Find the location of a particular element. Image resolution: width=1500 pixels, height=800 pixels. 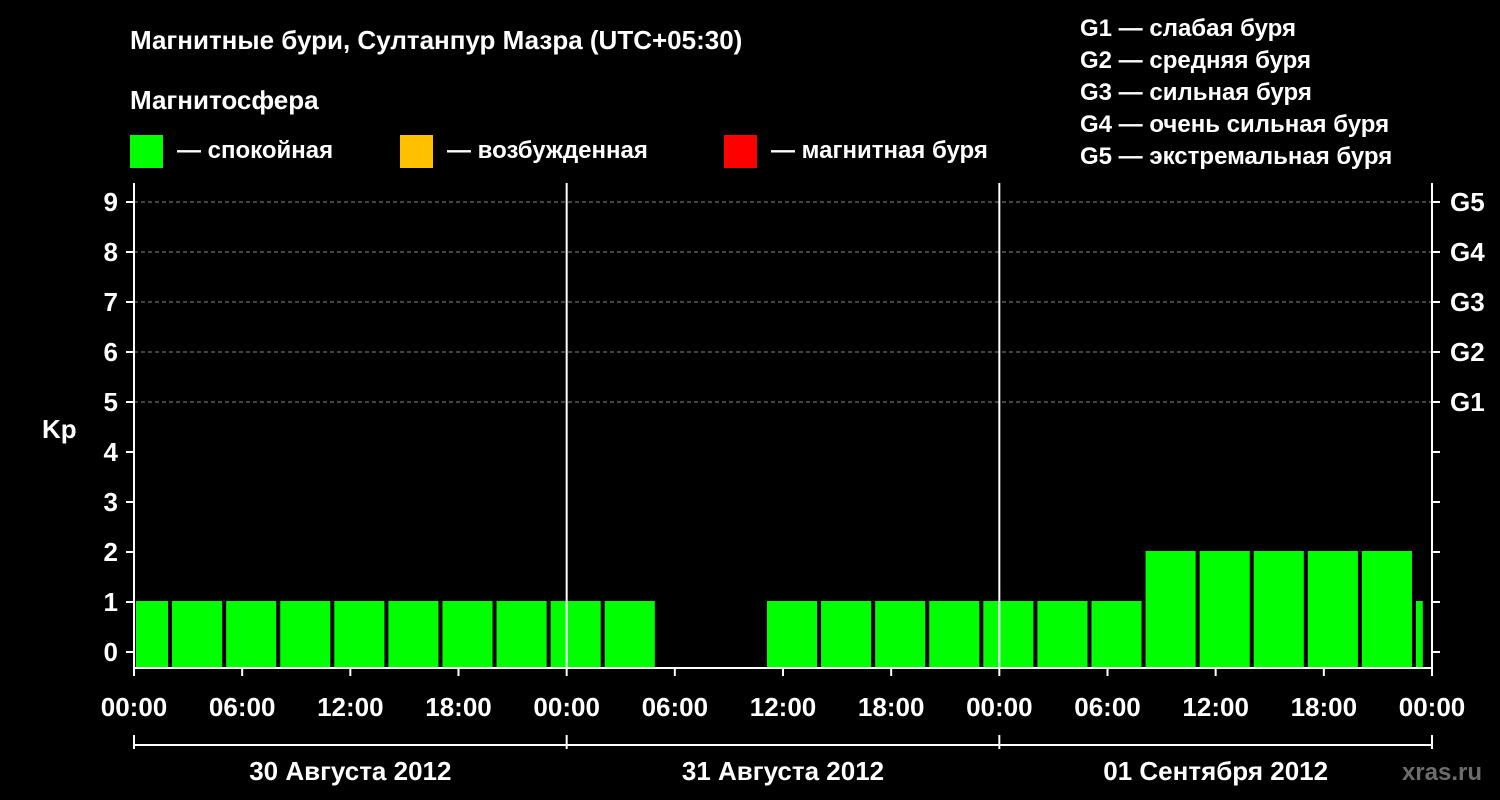

legend-label: — спокойная is located at coordinates (255, 150).